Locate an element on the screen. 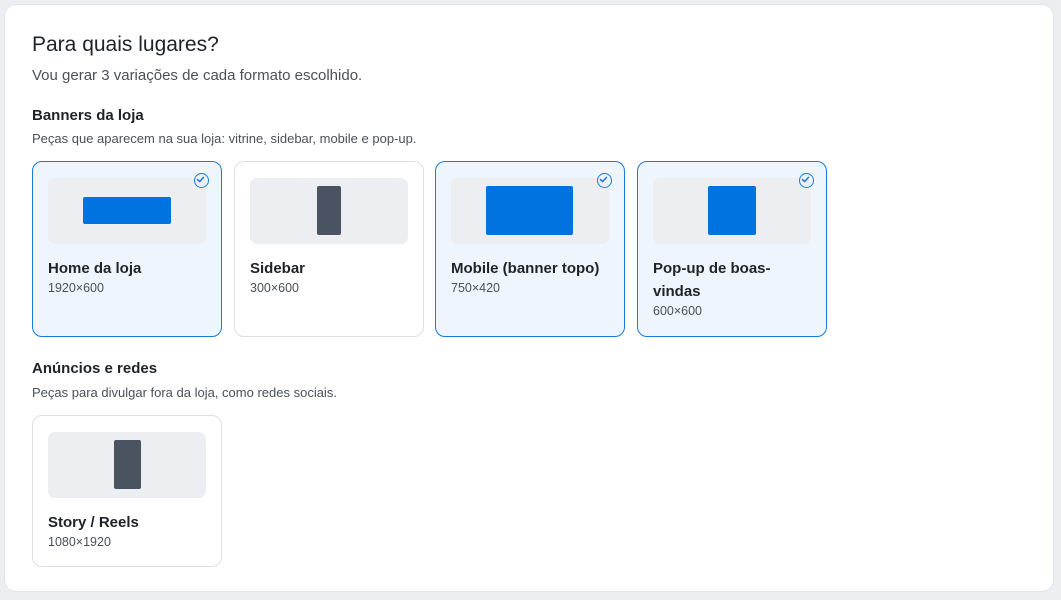 Image resolution: width=1061 pixels, height=600 pixels. section-title-store-banners: Banners da loja is located at coordinates (88, 115).